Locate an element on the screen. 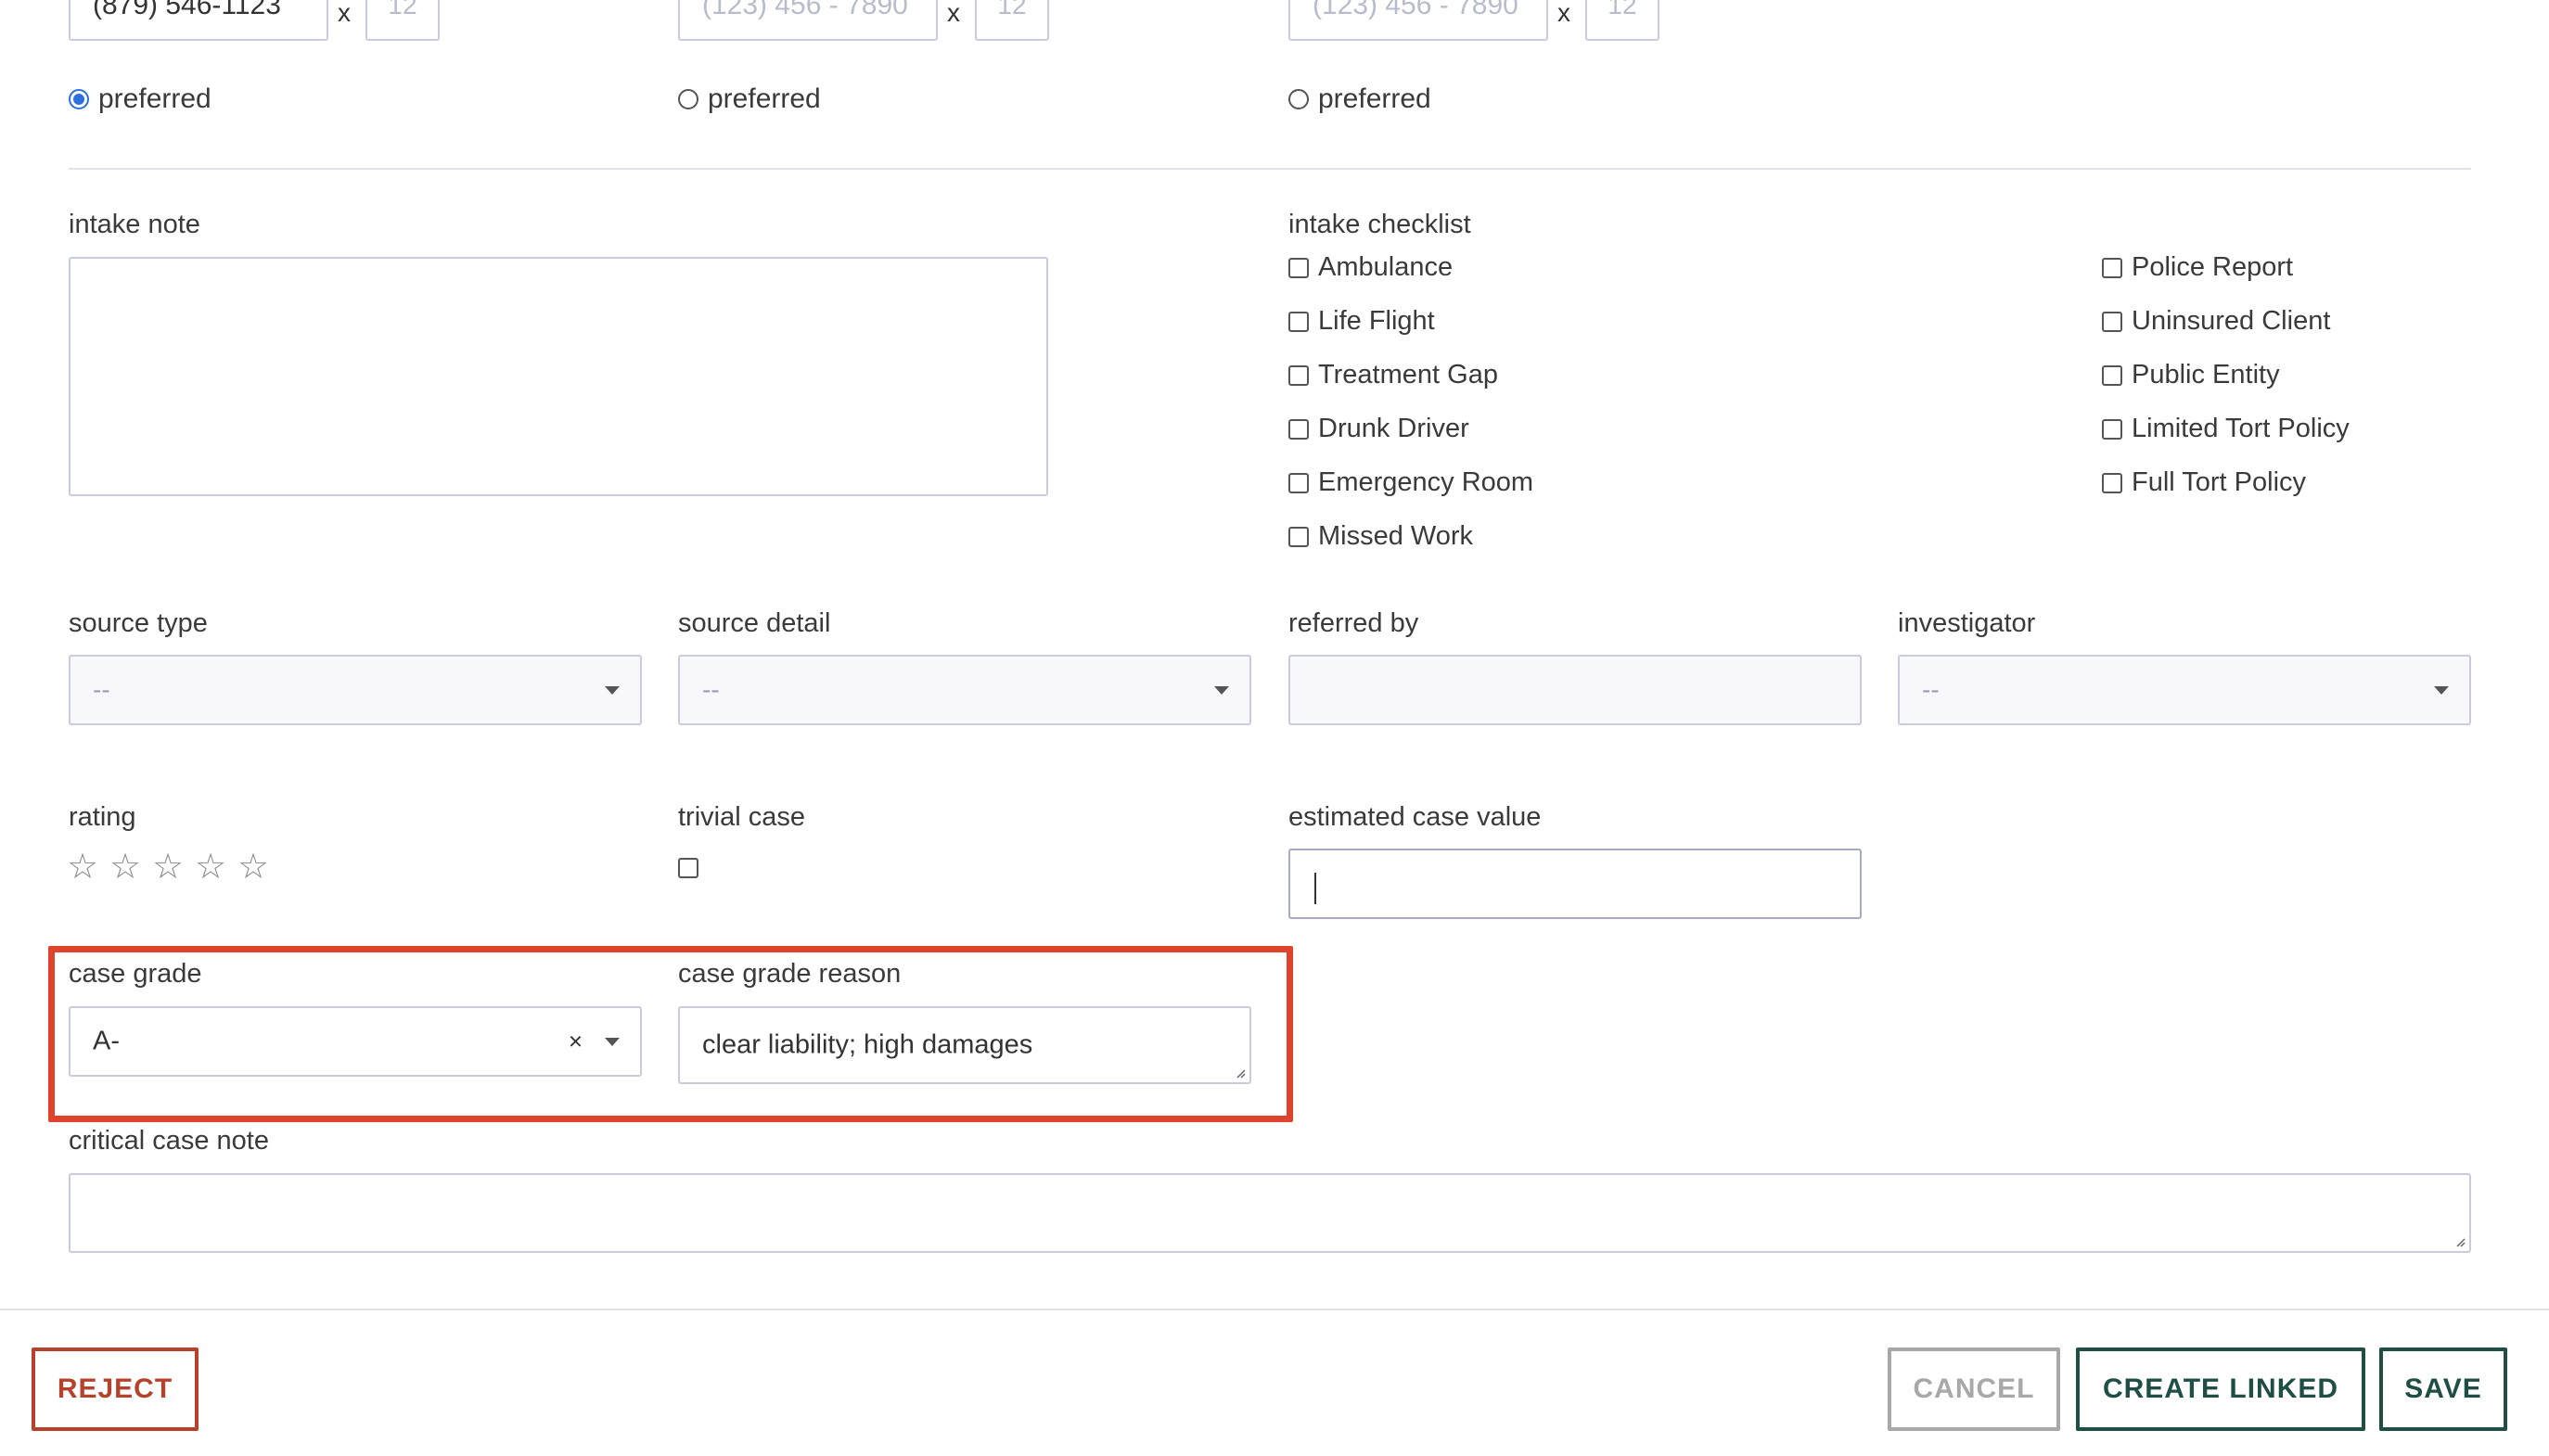 The image size is (2549, 1456). source-type-select: -- is located at coordinates (355, 690).